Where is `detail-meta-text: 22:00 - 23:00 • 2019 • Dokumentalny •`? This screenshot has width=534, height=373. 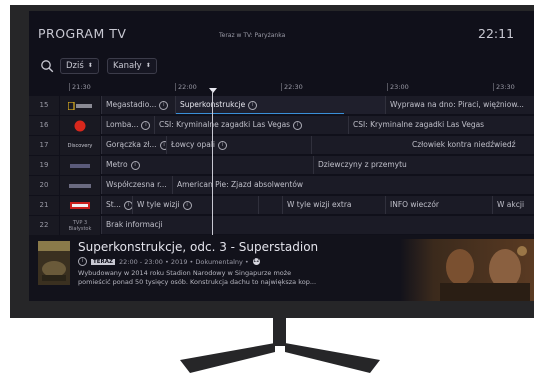
detail-meta-text: 22:00 - 23:00 • 2019 • Dokumentalny • is located at coordinates (184, 261).